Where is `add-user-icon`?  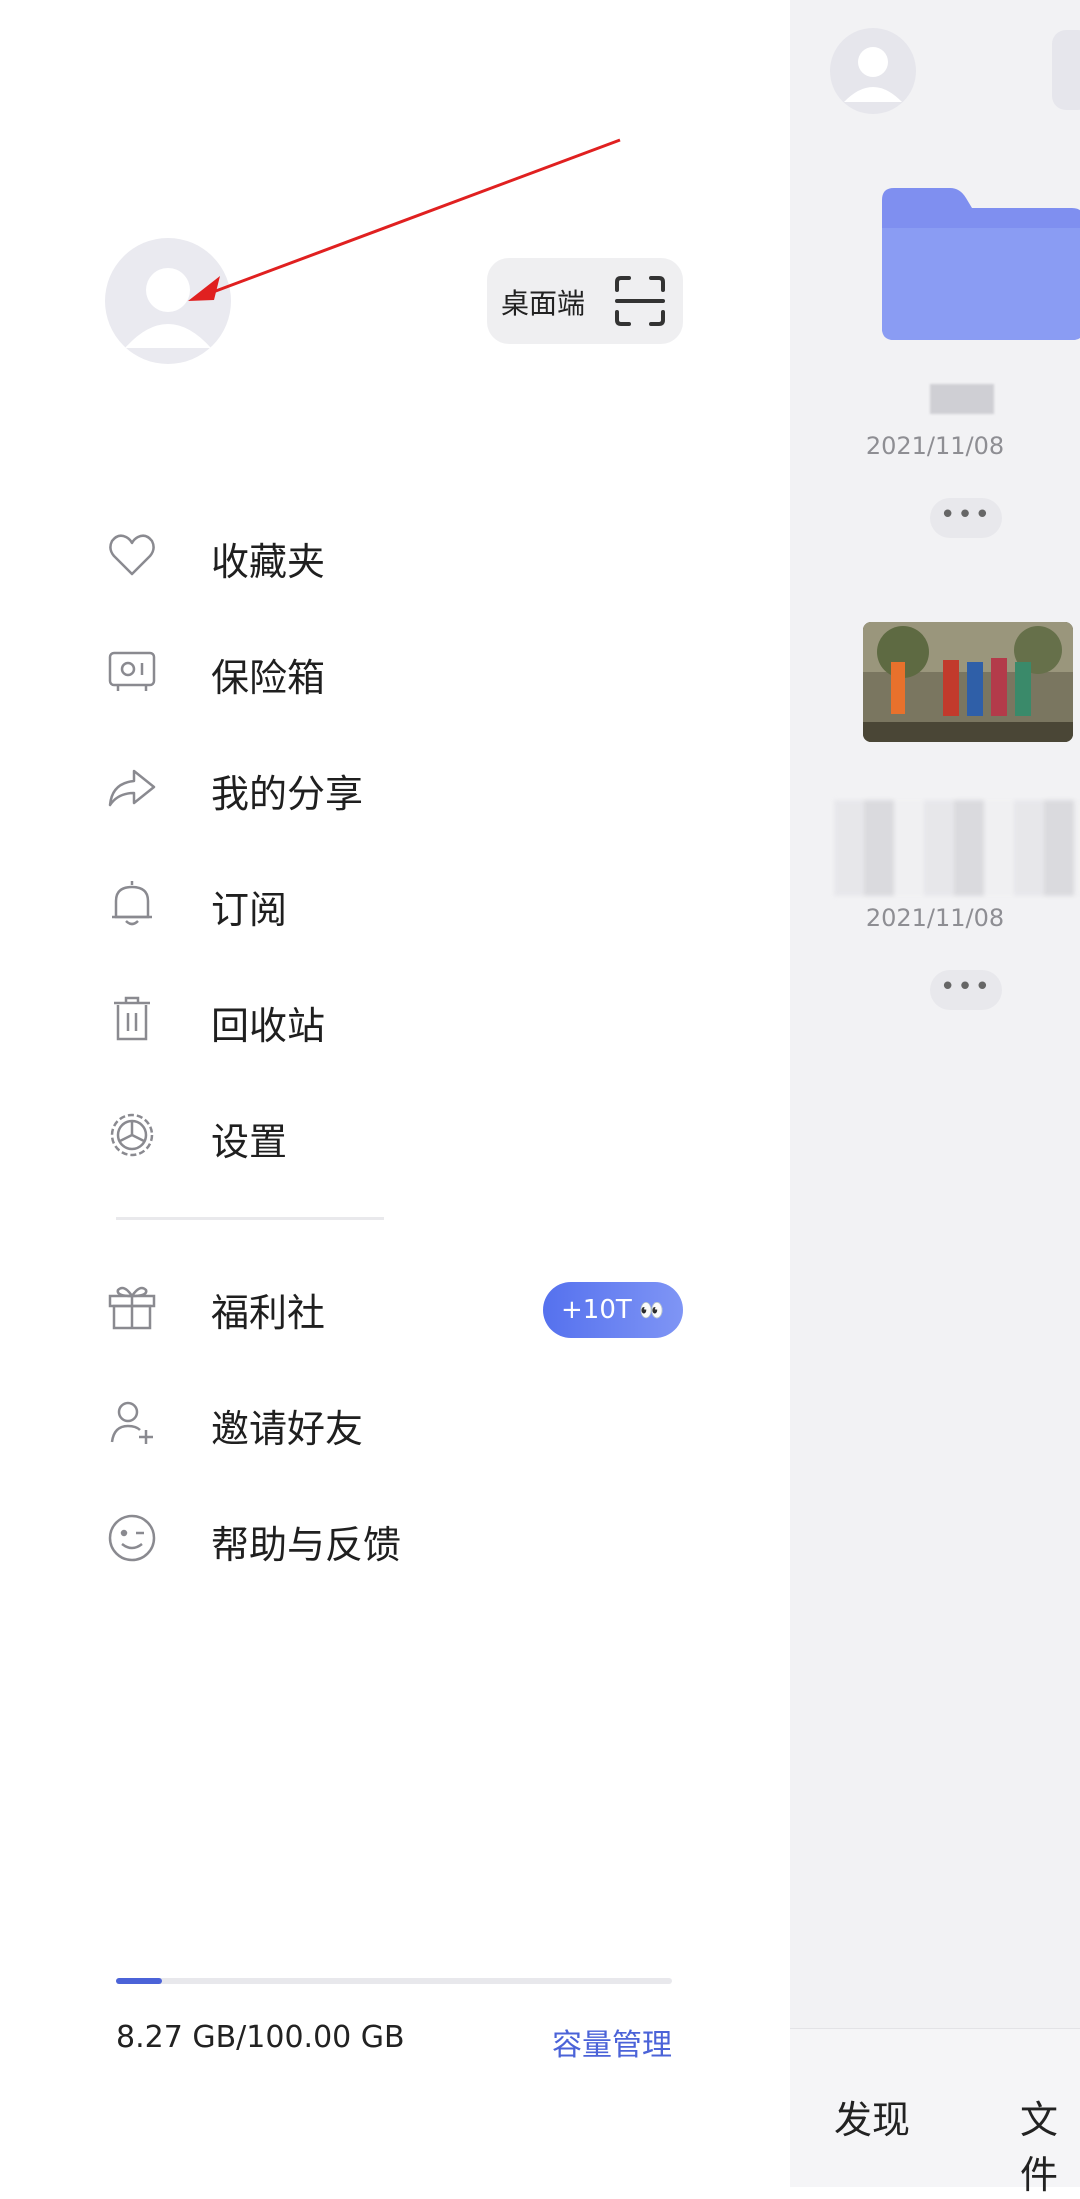
add-user-icon is located at coordinates (131, 1422).